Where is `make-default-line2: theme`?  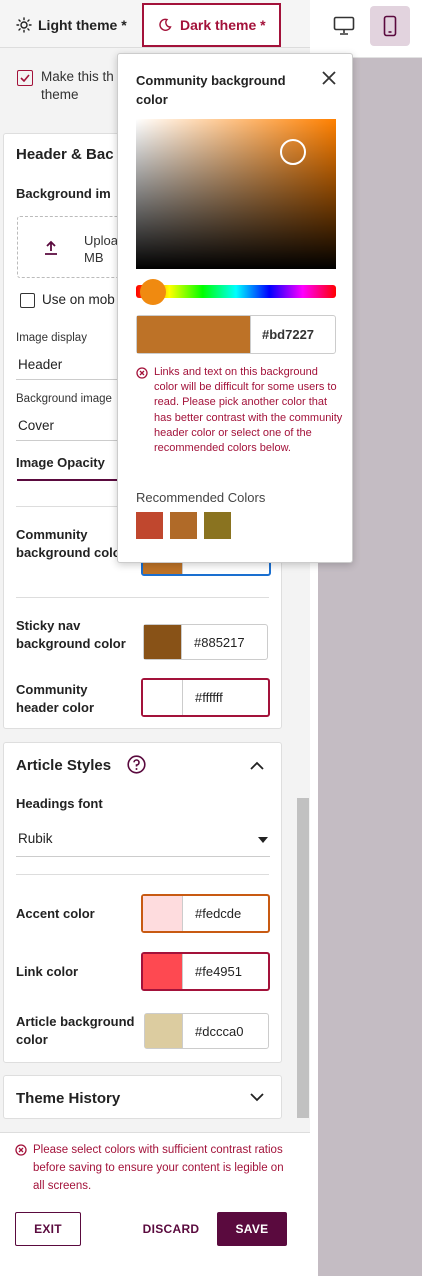
make-default-line2: theme is located at coordinates (60, 94).